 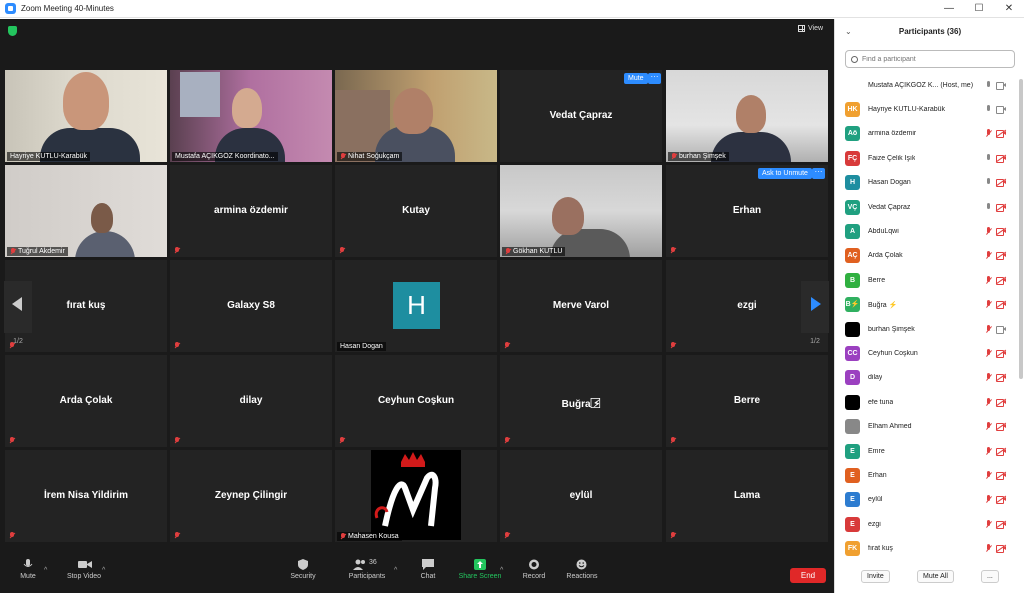 I want to click on participant-tile: Mahasen Kousa, so click(x=416, y=496).